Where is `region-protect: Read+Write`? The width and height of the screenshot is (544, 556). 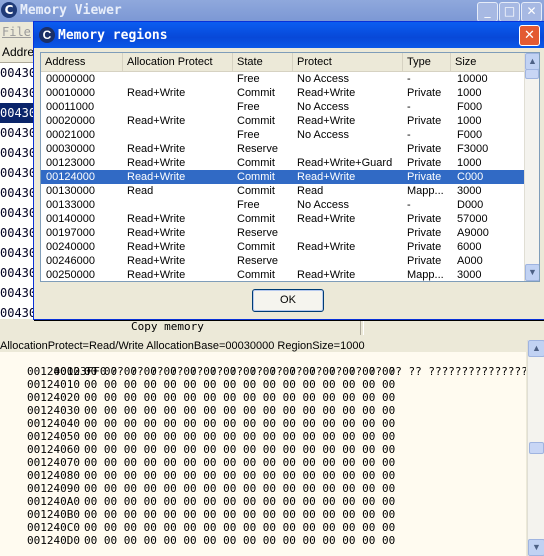 region-protect: Read+Write is located at coordinates (326, 177).